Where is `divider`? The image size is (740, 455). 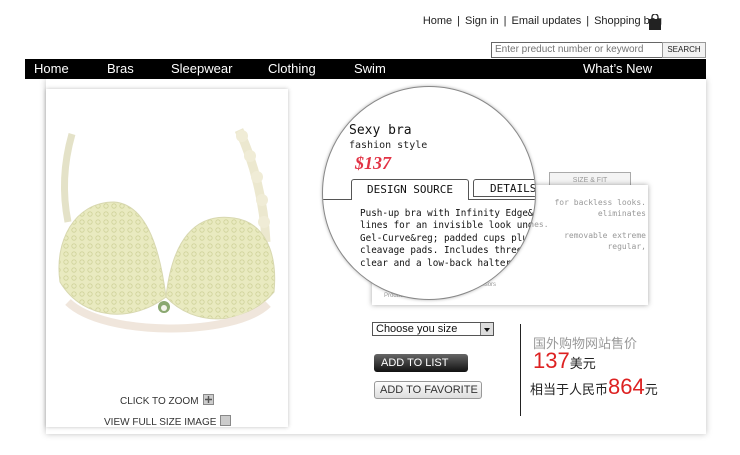
divider is located at coordinates (520, 370).